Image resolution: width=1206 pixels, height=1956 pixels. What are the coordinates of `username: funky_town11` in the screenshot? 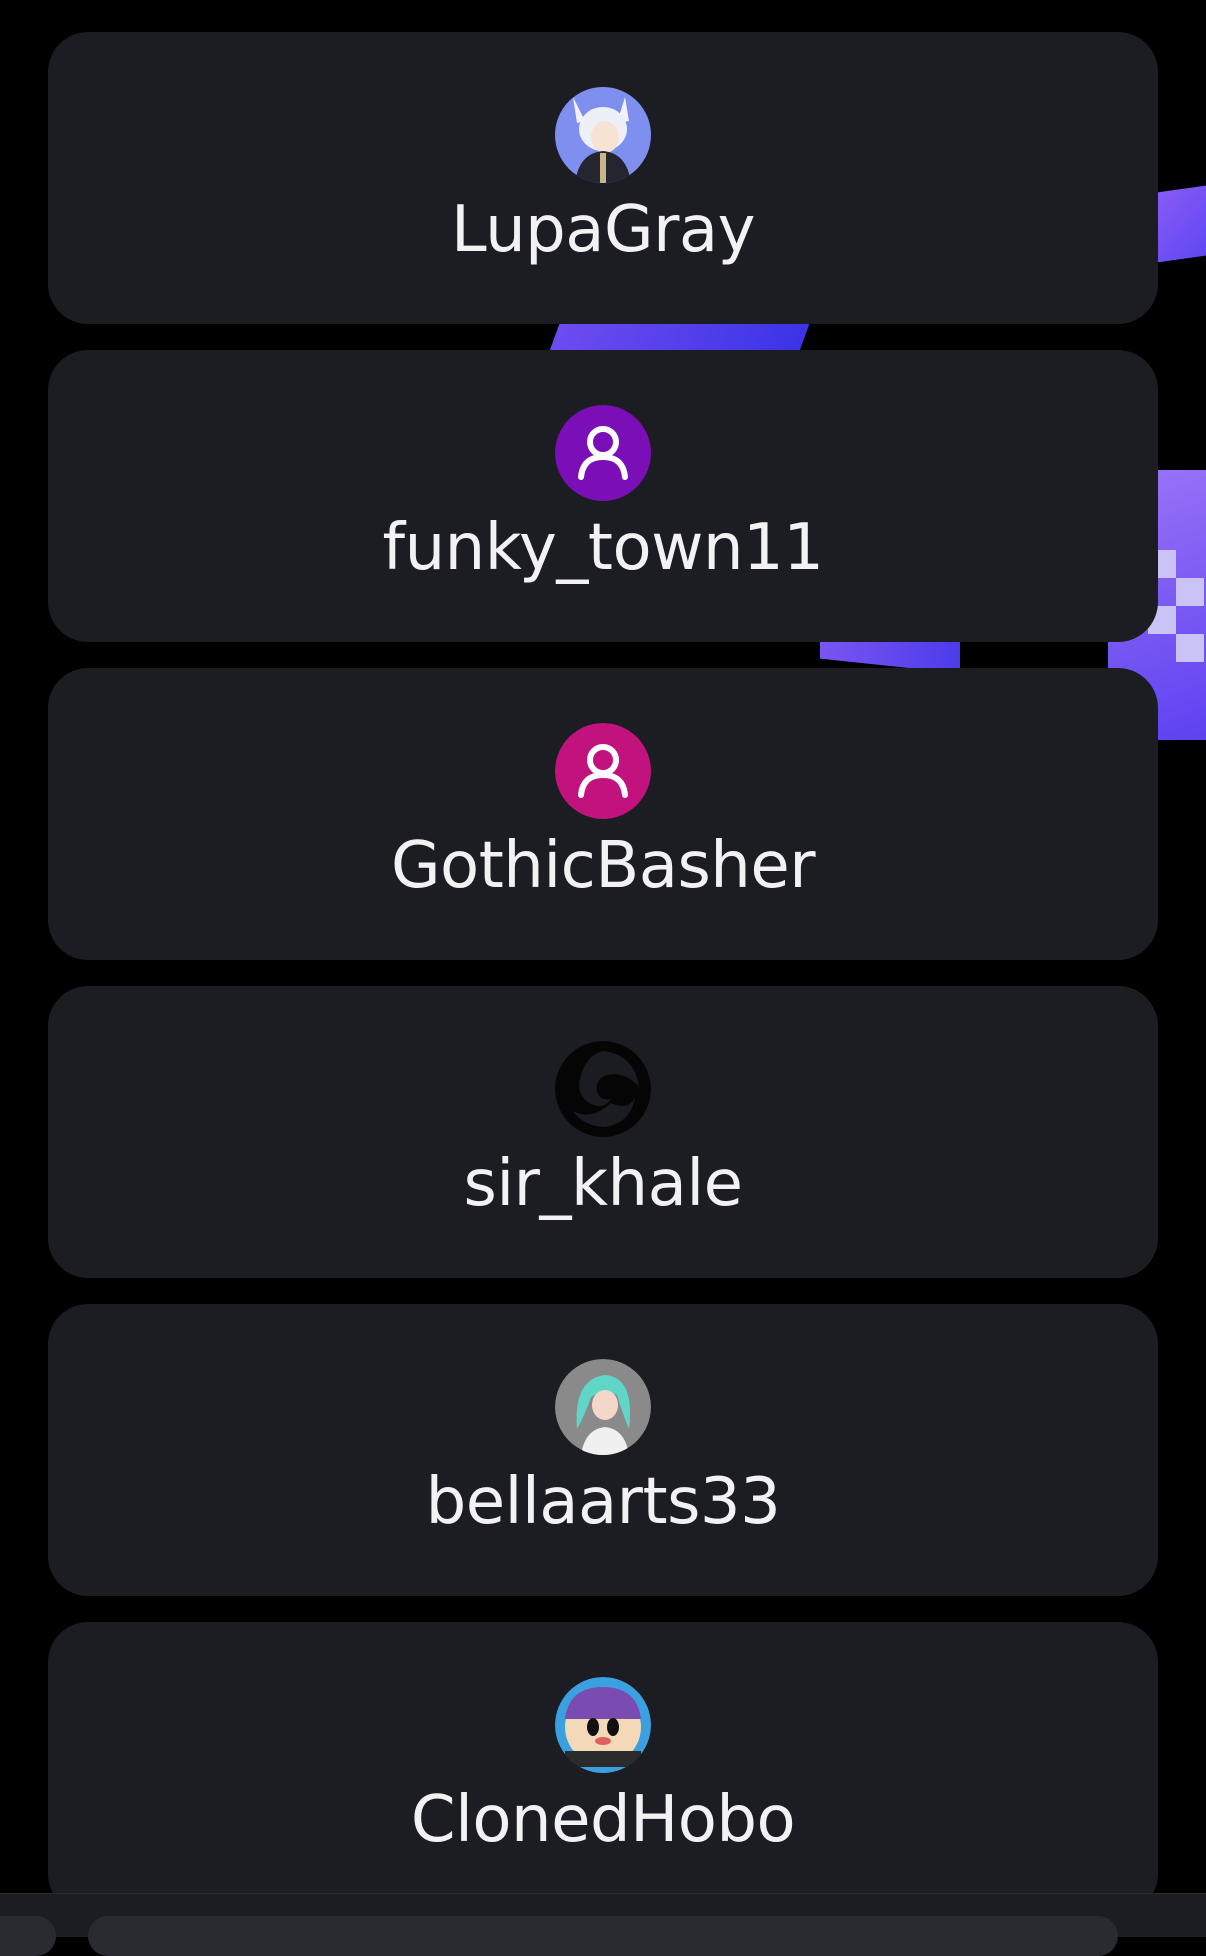 It's located at (603, 548).